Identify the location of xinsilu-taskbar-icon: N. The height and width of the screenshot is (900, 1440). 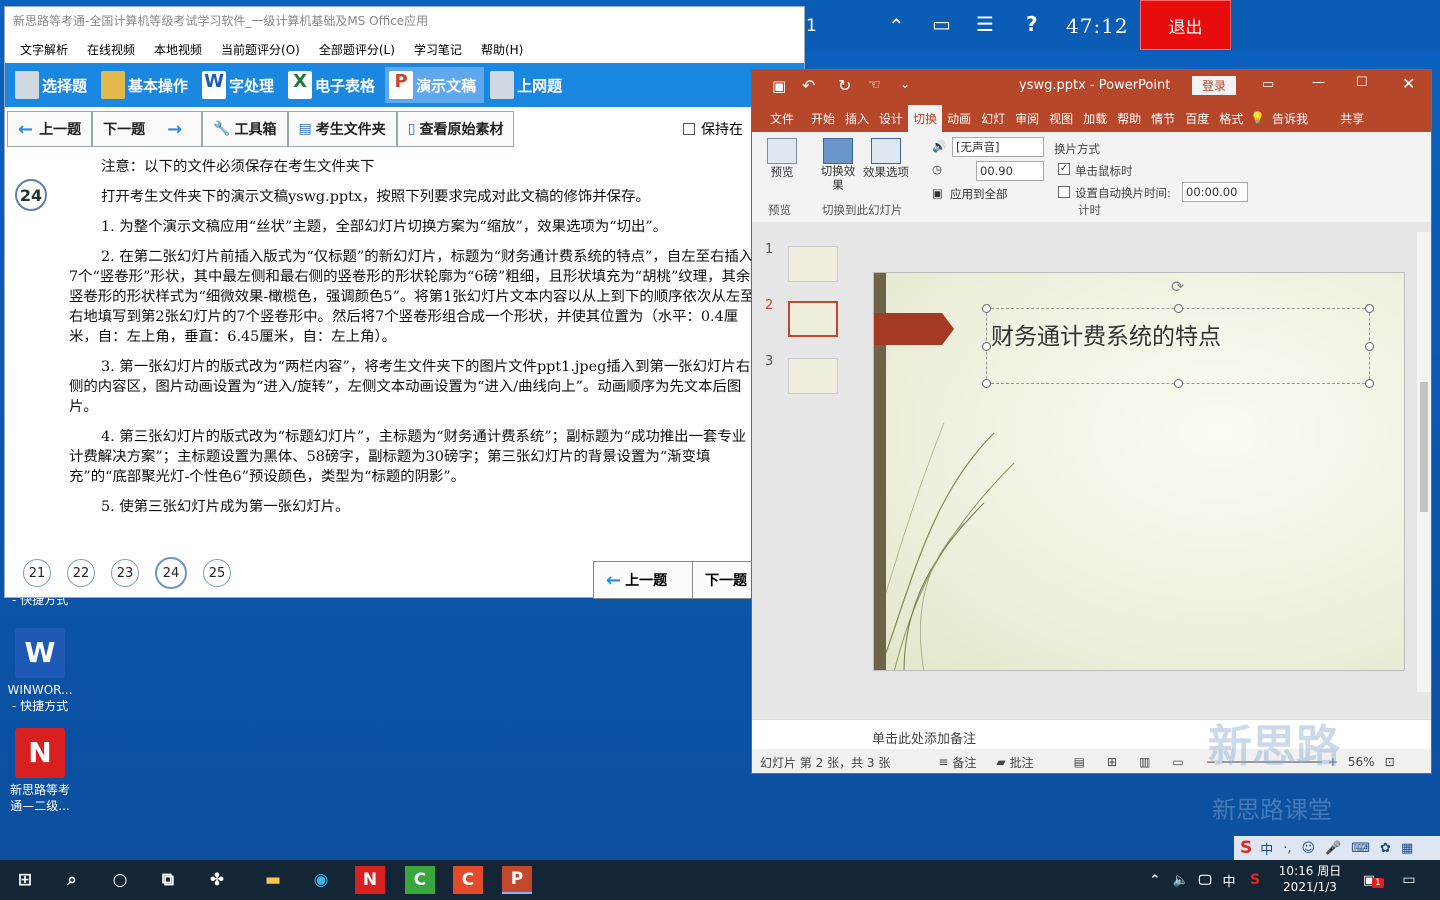
(370, 880).